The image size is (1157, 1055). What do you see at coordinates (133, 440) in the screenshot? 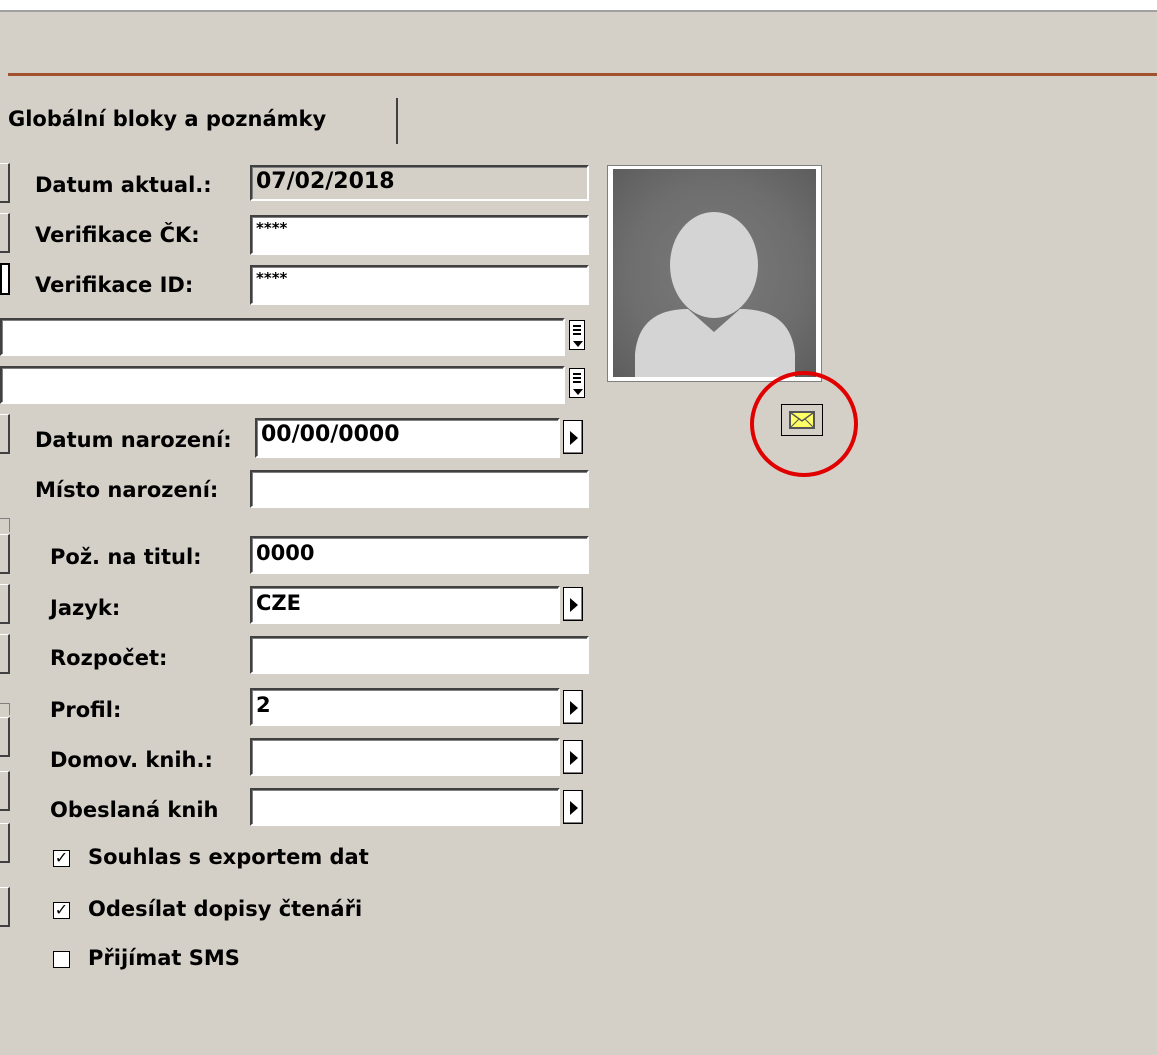
I see `label-datum-narozeni: Datum narození:` at bounding box center [133, 440].